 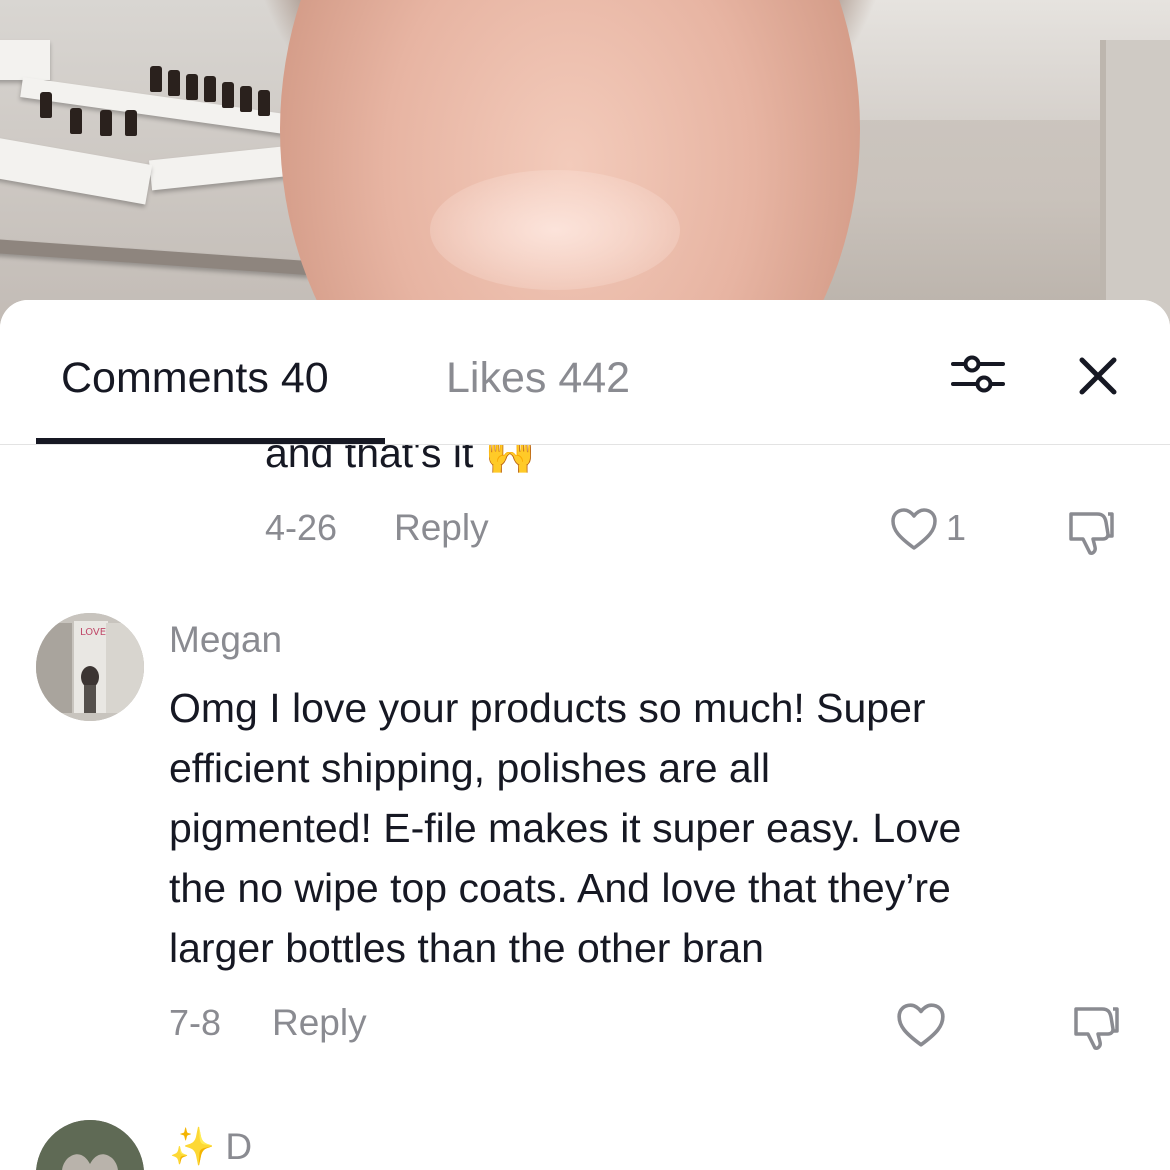 What do you see at coordinates (547, 708) in the screenshot?
I see `comment-line: Omg I love your products so much! Super` at bounding box center [547, 708].